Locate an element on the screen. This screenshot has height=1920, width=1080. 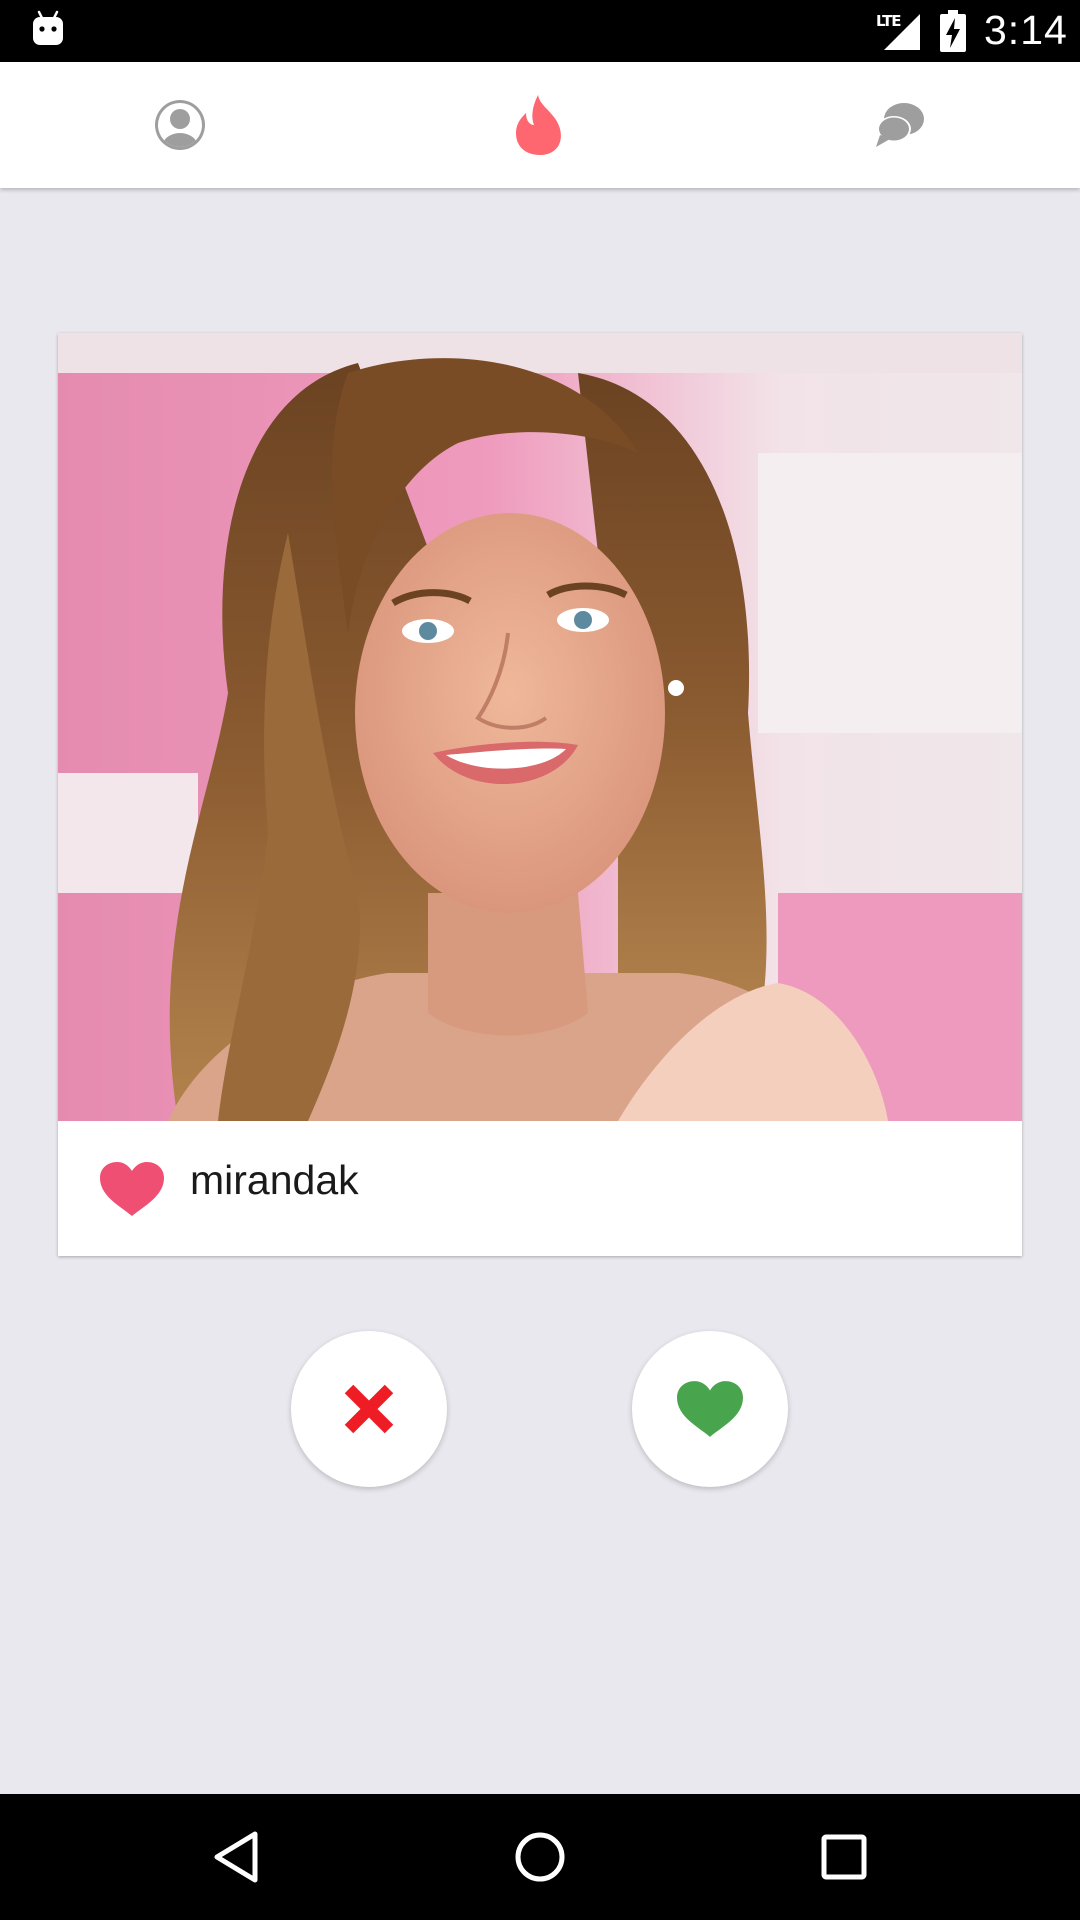
tab-messages is located at coordinates (900, 125).